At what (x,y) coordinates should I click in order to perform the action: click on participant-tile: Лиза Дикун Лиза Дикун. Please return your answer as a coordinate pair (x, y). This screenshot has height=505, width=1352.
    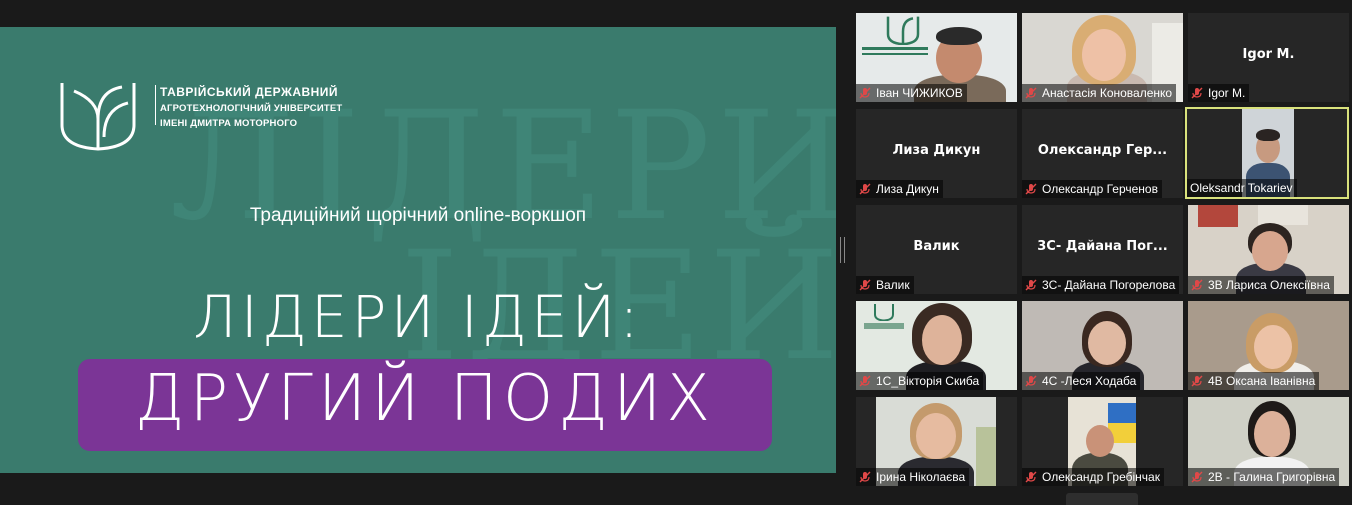
    Looking at the image, I should click on (936, 153).